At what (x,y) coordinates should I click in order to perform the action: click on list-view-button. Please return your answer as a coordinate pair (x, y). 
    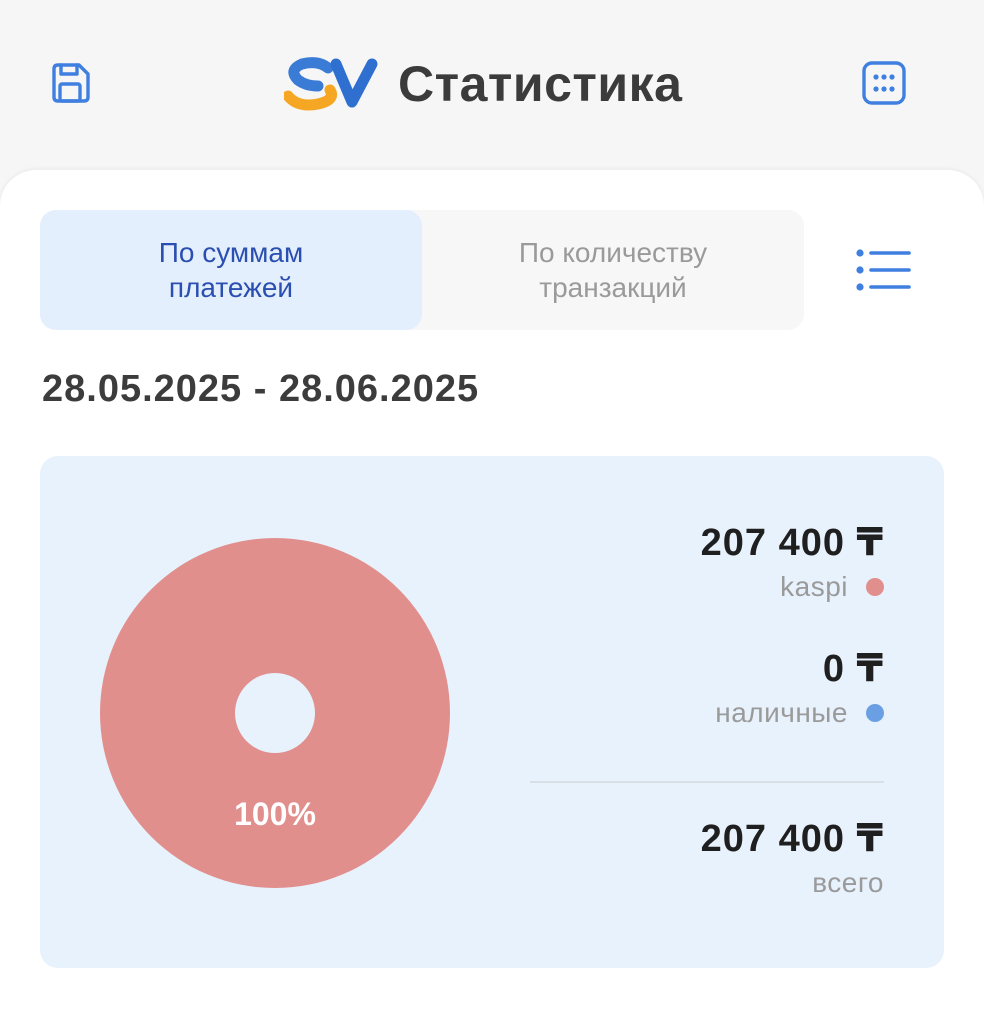
    Looking at the image, I should click on (884, 270).